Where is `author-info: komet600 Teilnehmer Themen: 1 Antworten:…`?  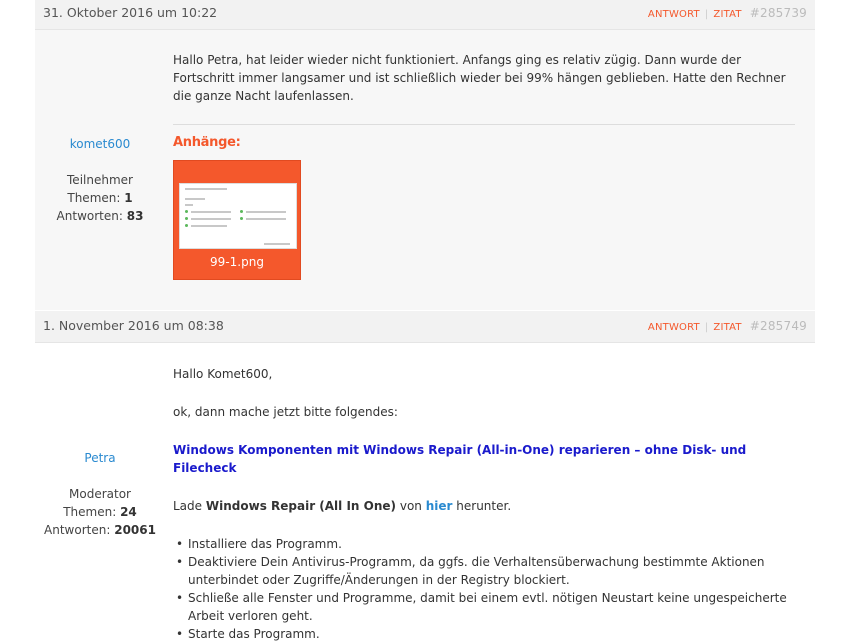 author-info: komet600 Teilnehmer Themen: 1 Antworten:… is located at coordinates (100, 180).